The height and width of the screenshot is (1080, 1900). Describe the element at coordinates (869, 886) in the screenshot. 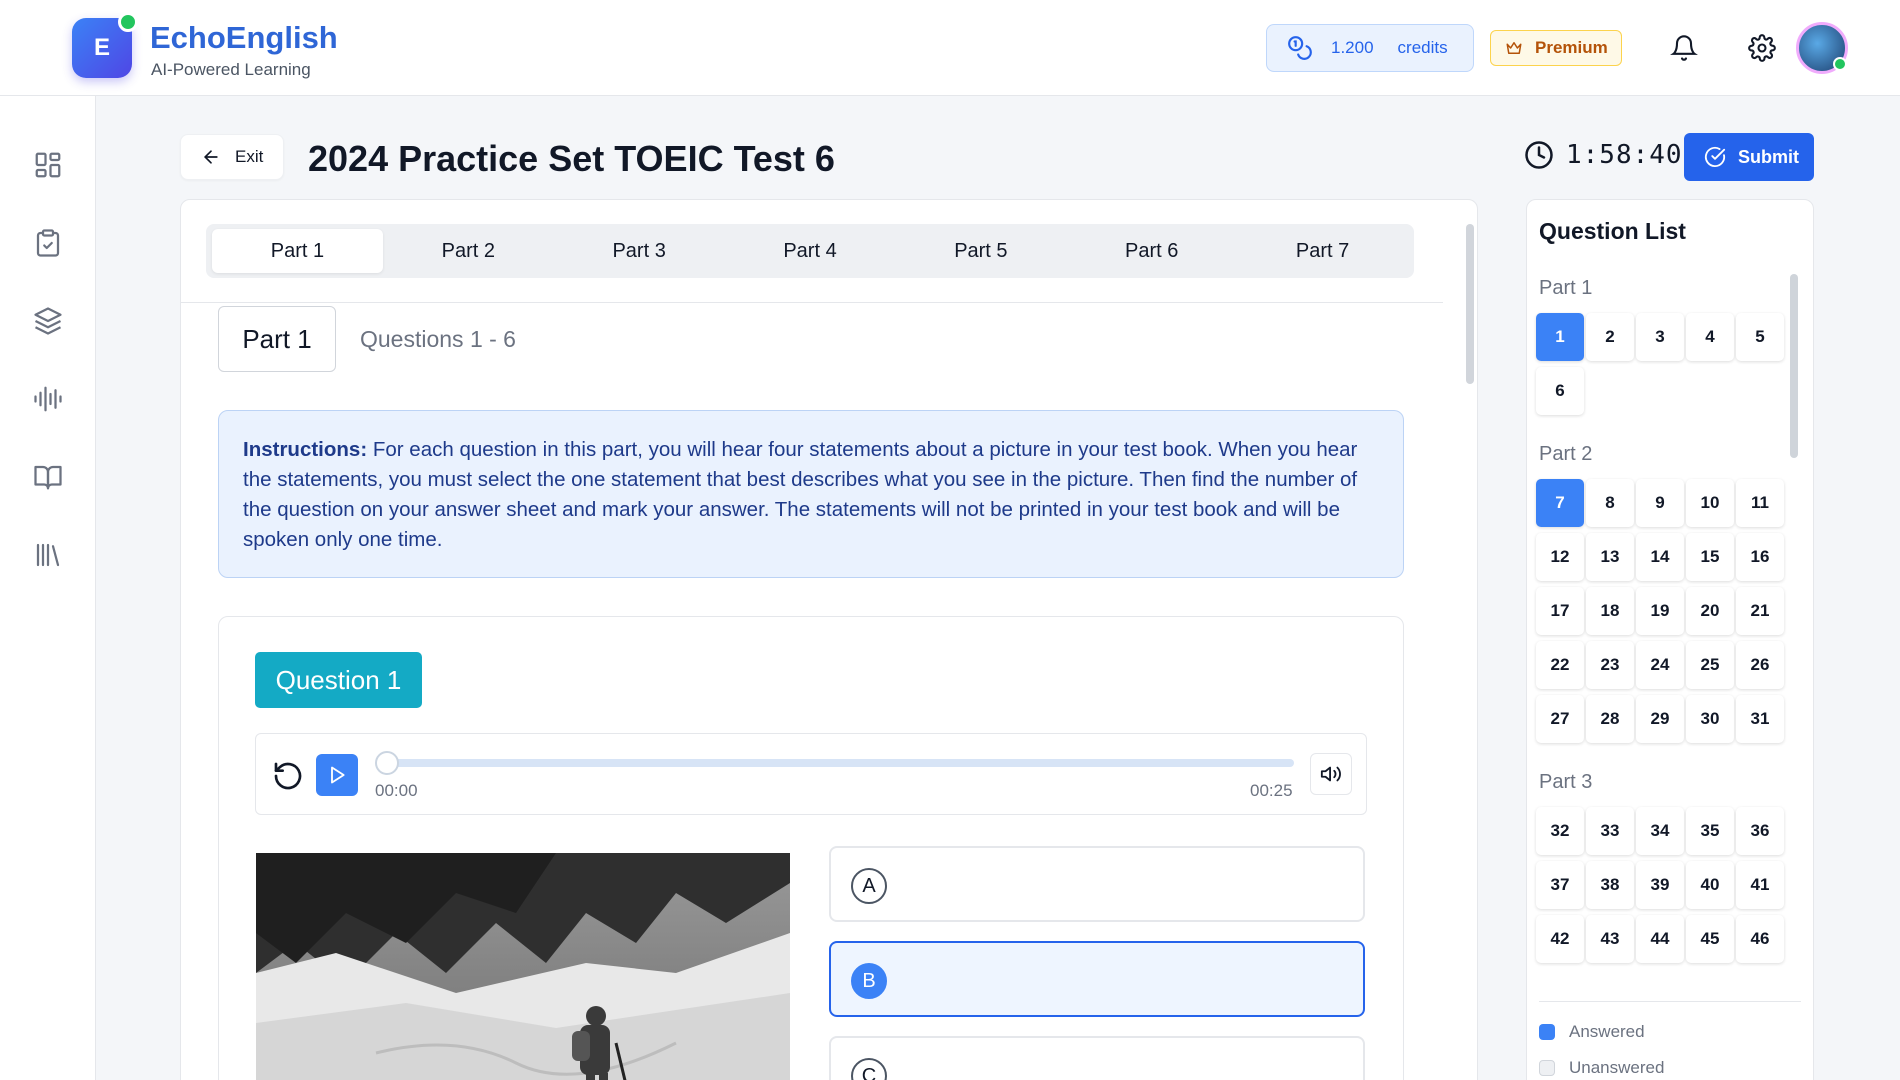

I see `option-letter-a: A` at that location.